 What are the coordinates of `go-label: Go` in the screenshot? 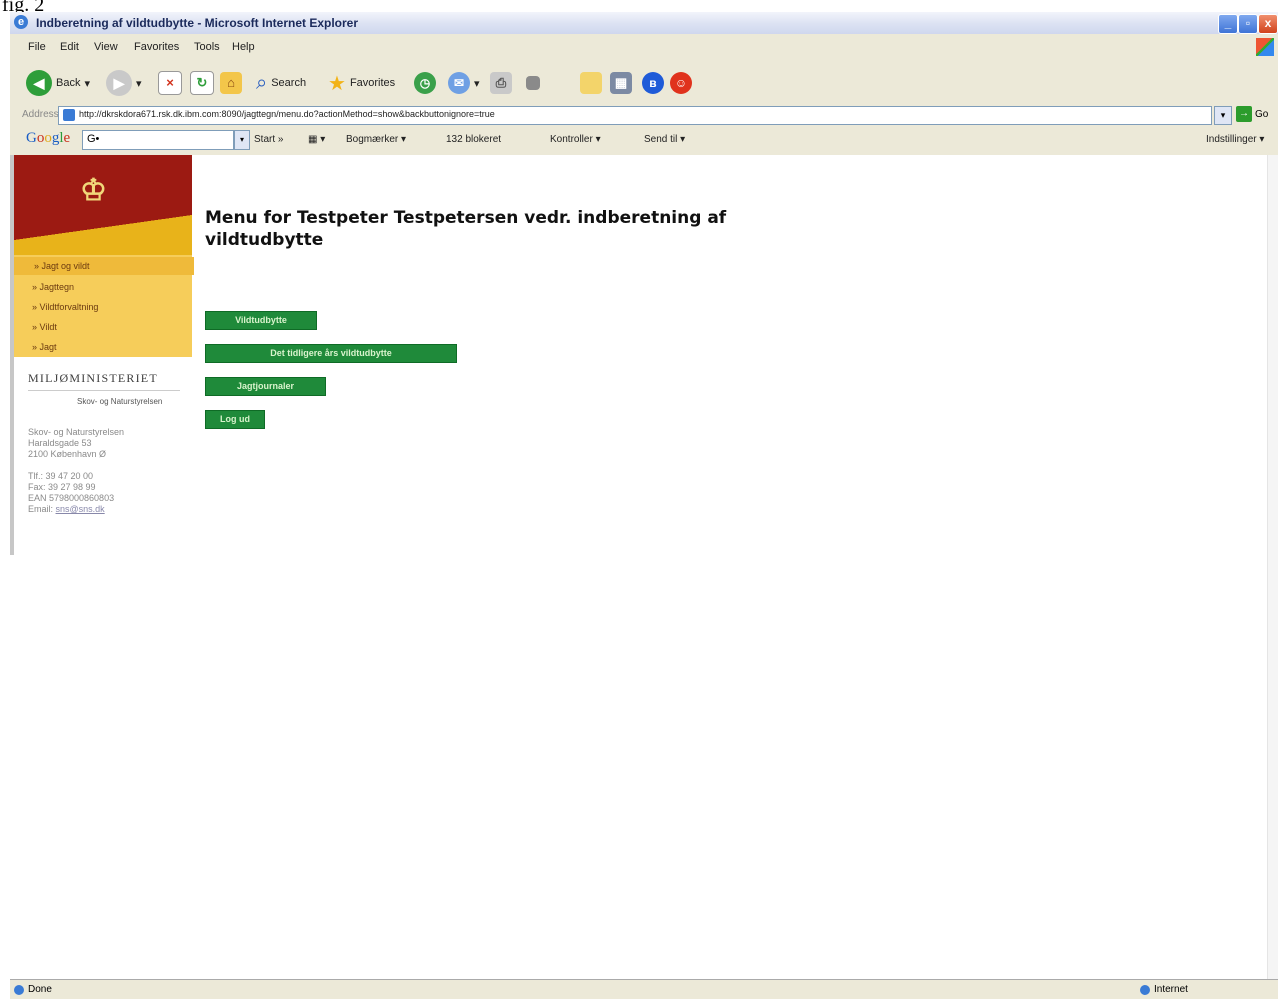 It's located at (1262, 114).